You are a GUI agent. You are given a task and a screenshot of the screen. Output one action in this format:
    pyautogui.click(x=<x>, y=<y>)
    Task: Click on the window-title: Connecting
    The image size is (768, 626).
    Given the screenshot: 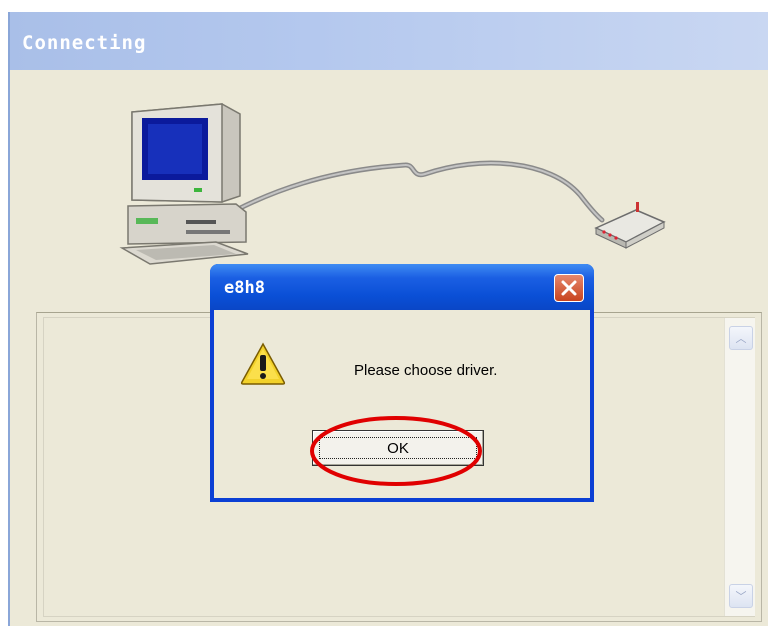 What is the action you would take?
    pyautogui.click(x=84, y=43)
    